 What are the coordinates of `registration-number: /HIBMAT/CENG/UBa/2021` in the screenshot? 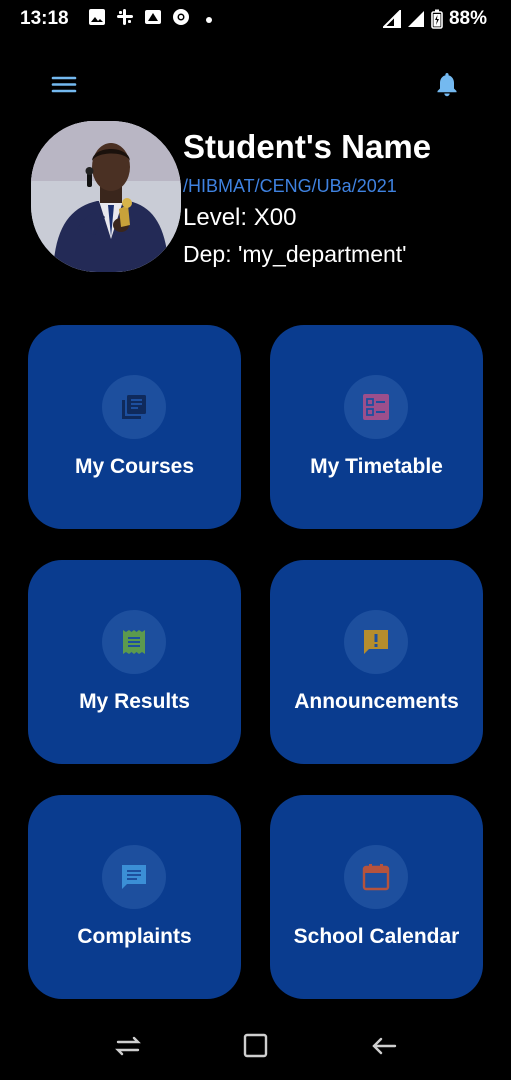 It's located at (290, 186).